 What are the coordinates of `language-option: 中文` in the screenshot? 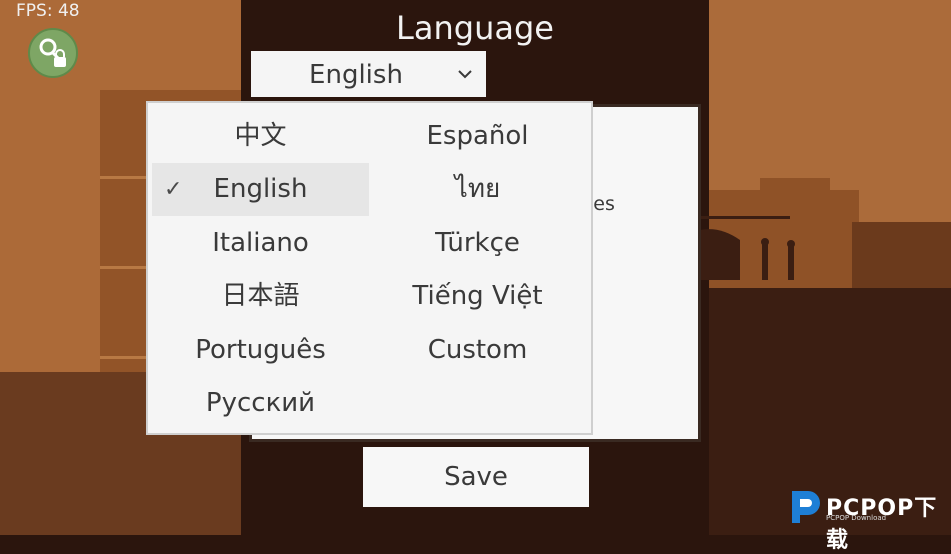 It's located at (260, 136).